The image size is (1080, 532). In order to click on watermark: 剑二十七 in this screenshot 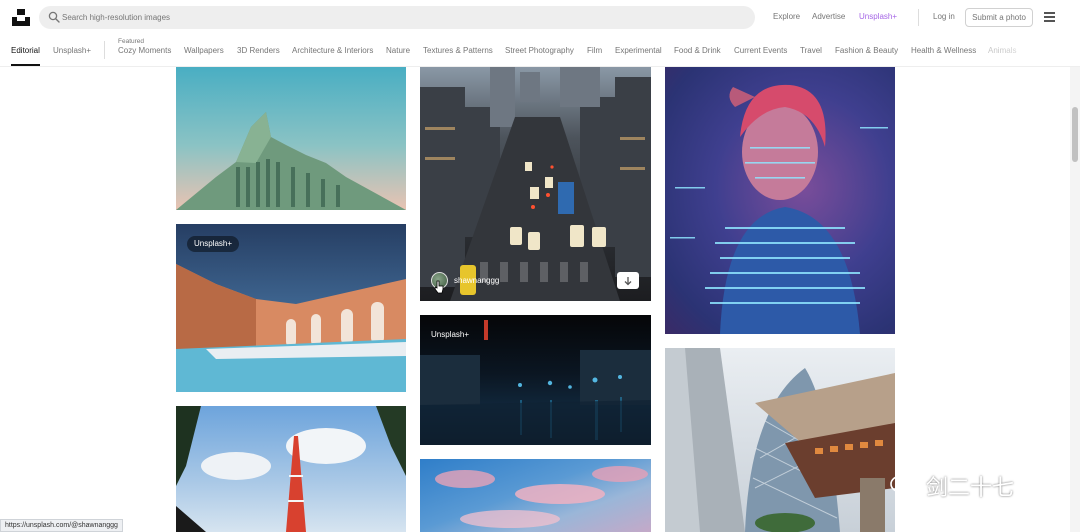, I will do `click(952, 486)`.